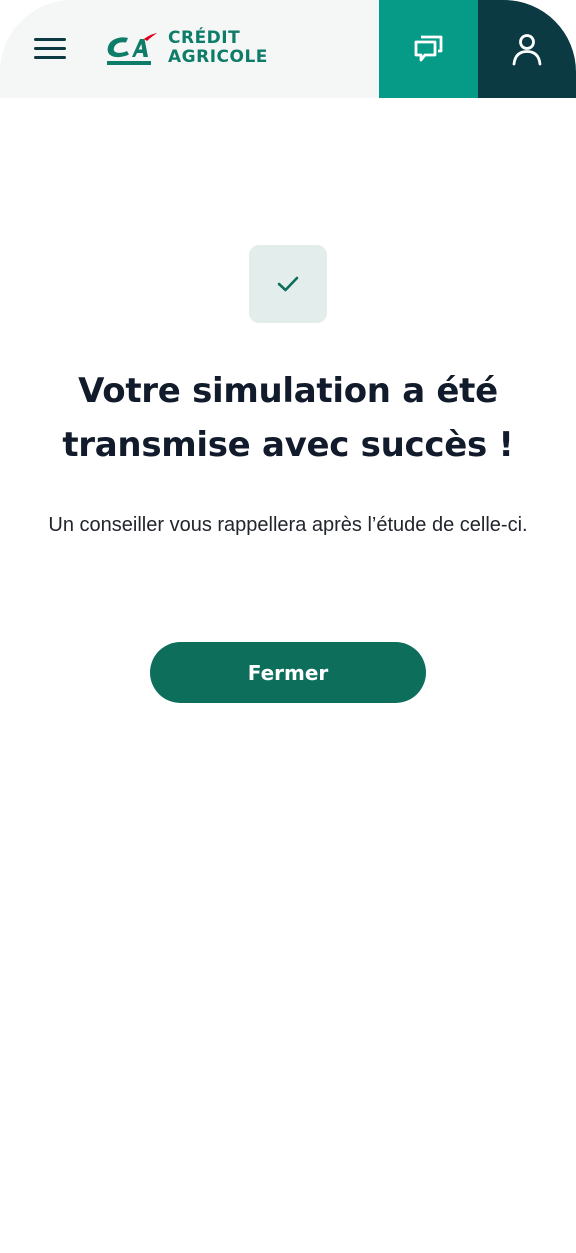  Describe the element at coordinates (51, 49) in the screenshot. I see `hamburger-menu-icon` at that location.